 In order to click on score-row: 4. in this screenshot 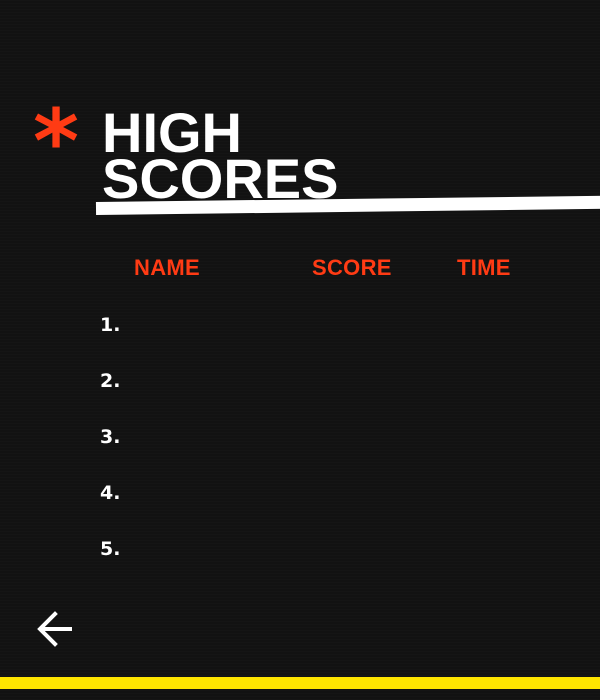, I will do `click(330, 508)`.